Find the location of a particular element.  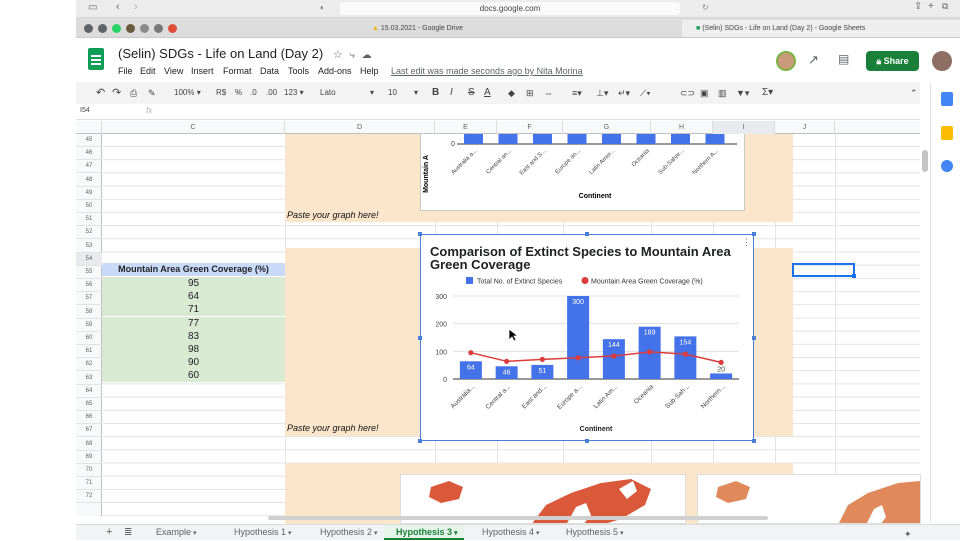

sheet-tab: Hypothesis 5 ▾ is located at coordinates (594, 532).